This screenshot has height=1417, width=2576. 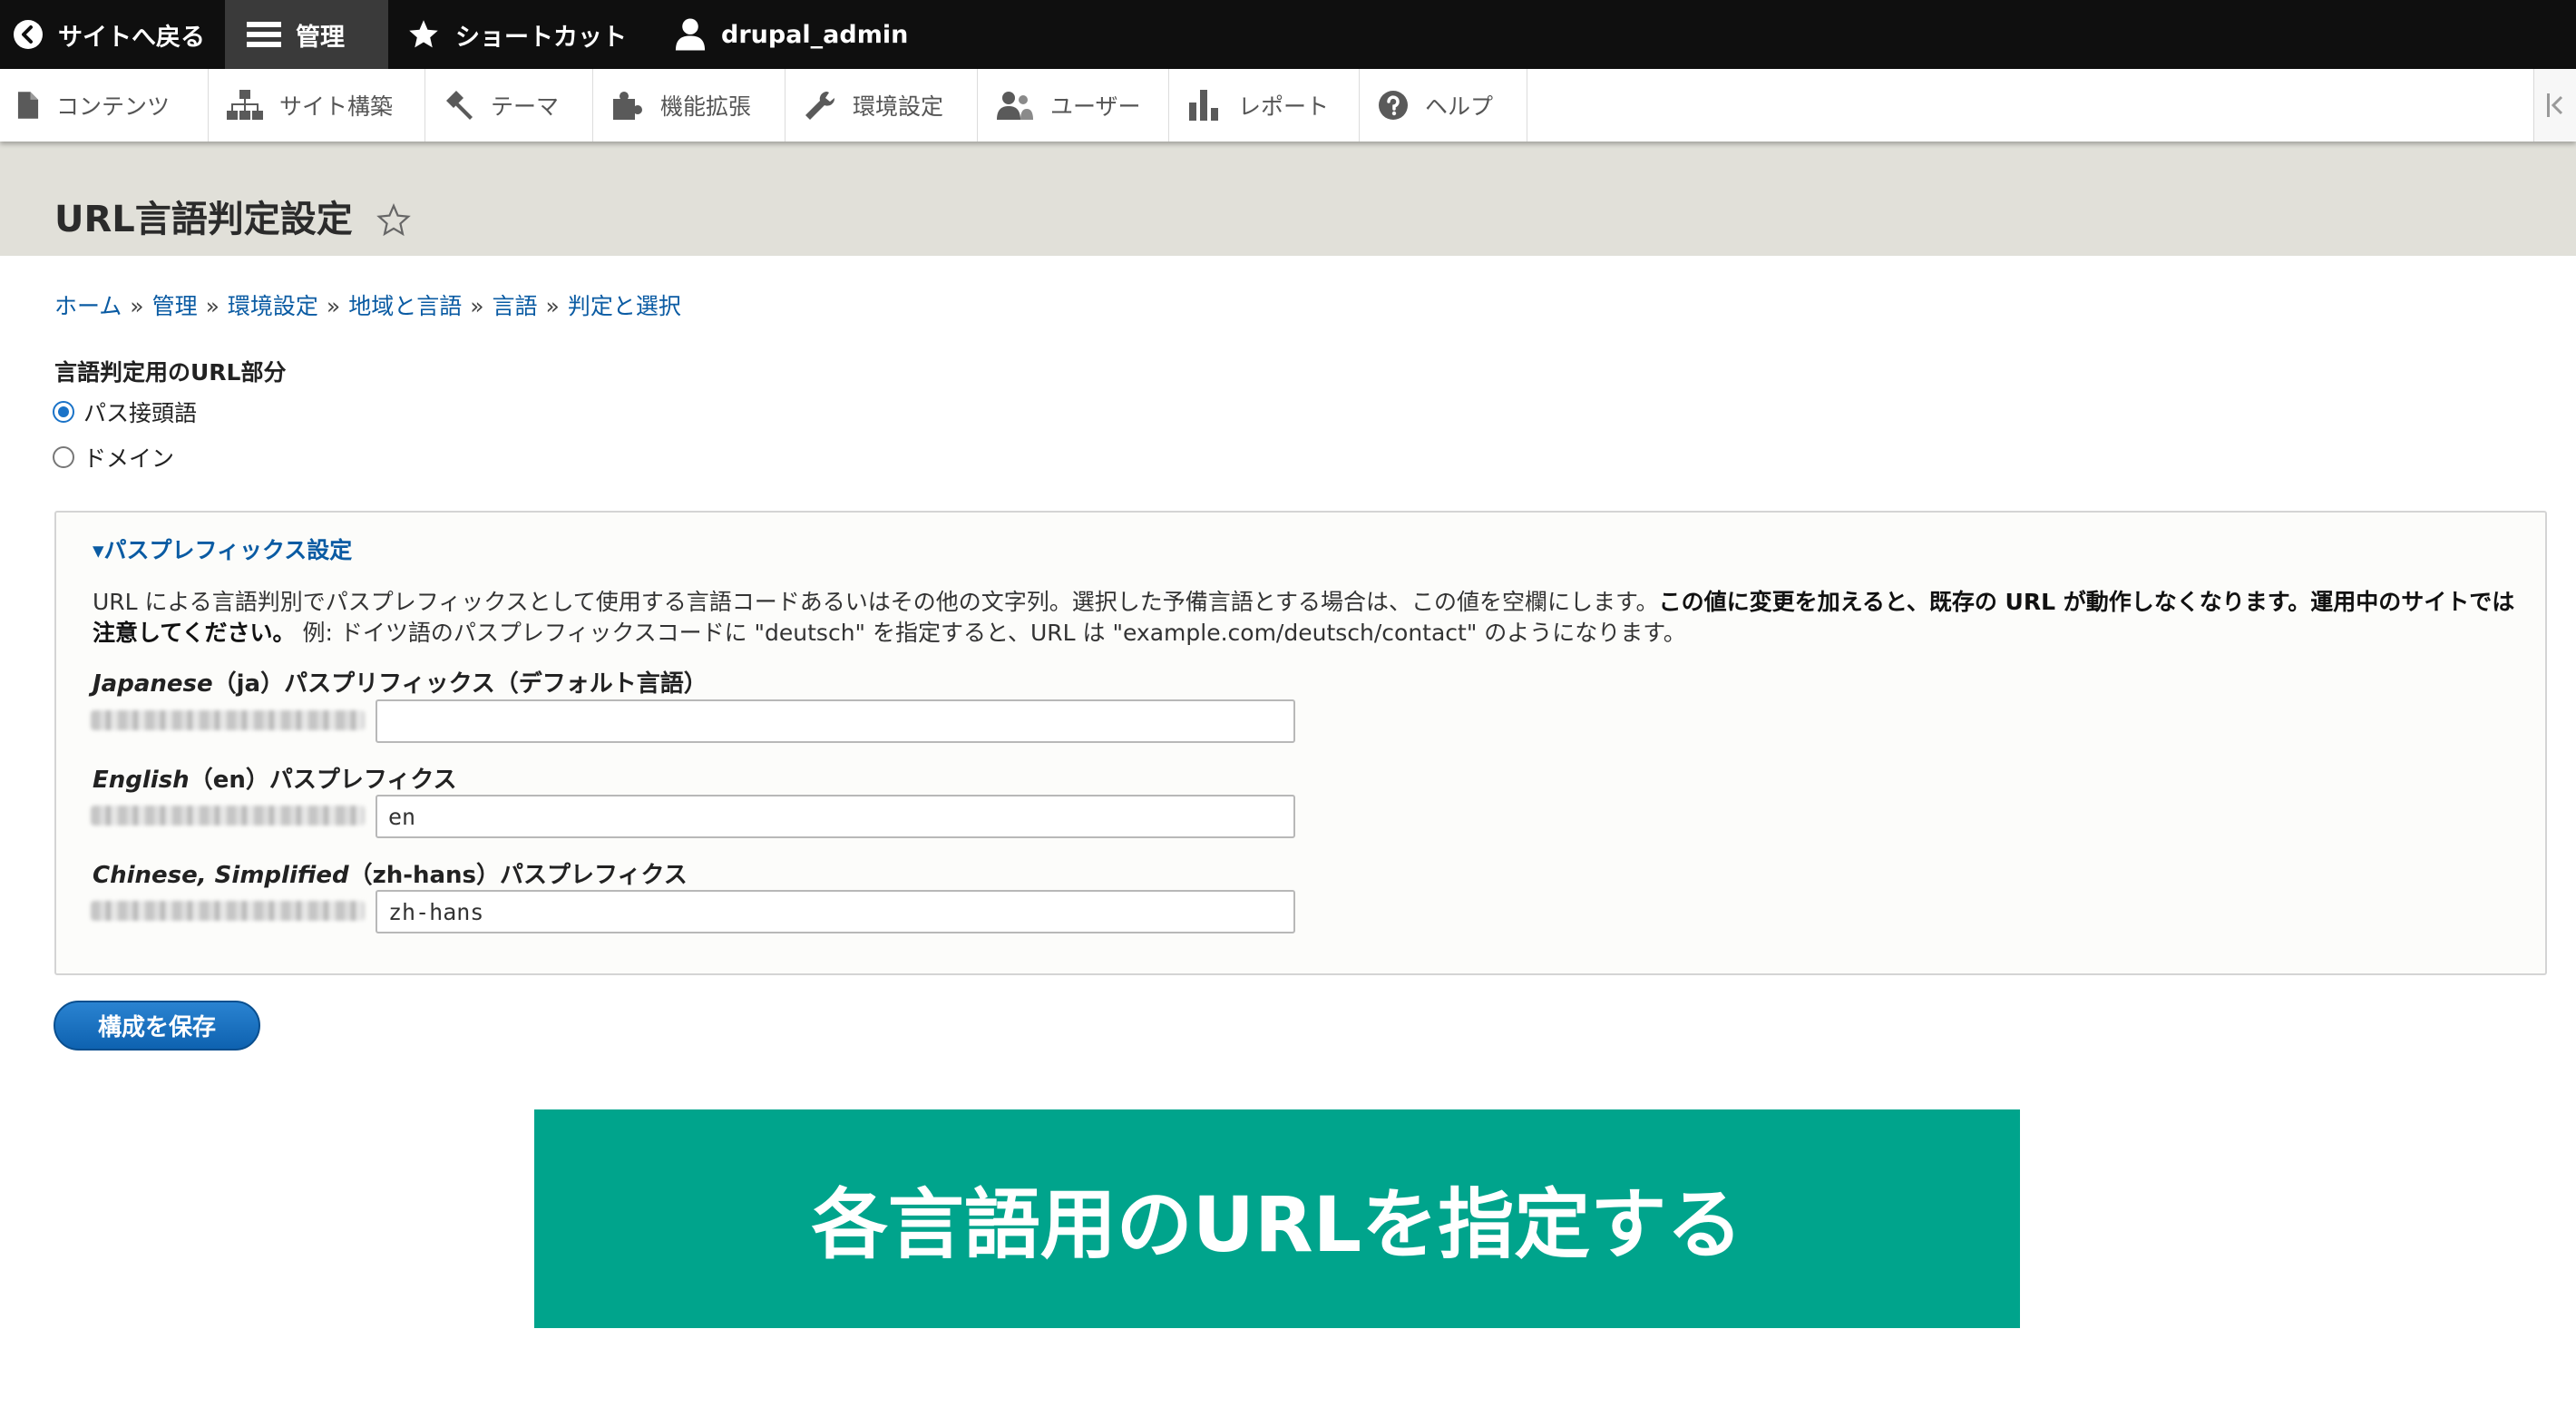 I want to click on tray-item-configuration: 環境設定, so click(x=881, y=105).